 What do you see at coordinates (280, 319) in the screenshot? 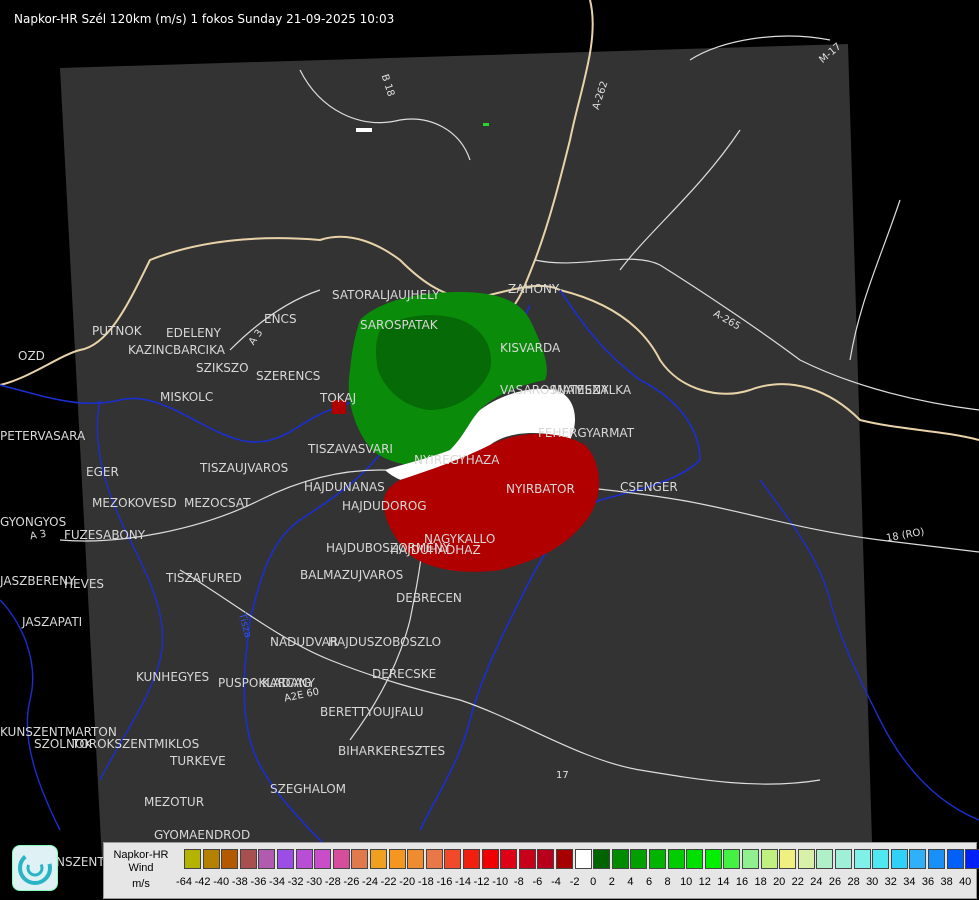
I see `place-label: ENCS` at bounding box center [280, 319].